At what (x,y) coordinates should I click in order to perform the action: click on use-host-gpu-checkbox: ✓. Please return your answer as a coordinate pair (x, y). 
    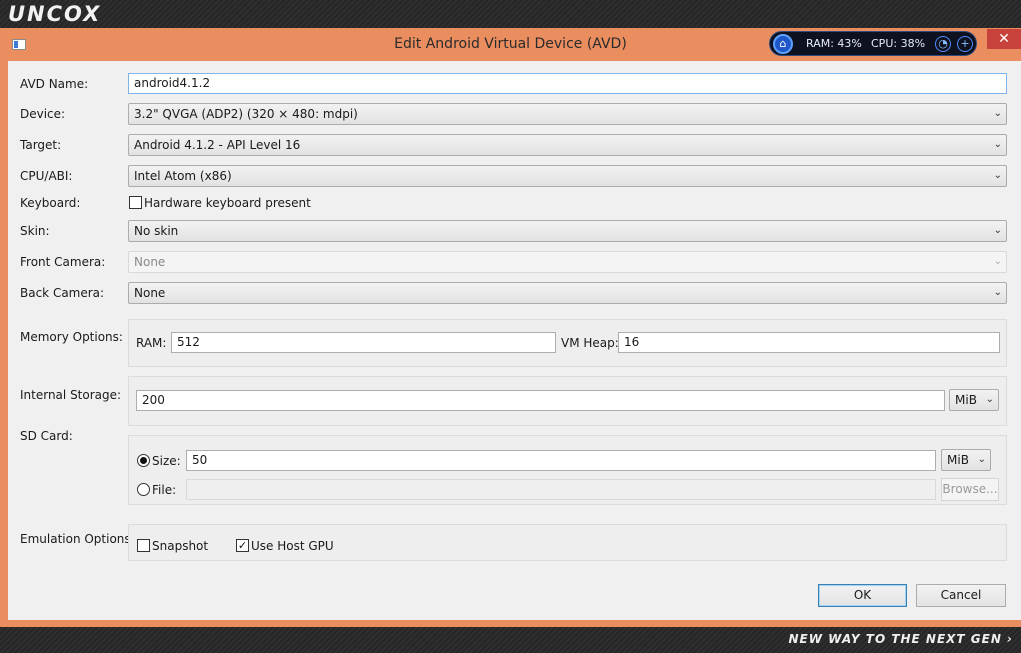
    Looking at the image, I should click on (242, 545).